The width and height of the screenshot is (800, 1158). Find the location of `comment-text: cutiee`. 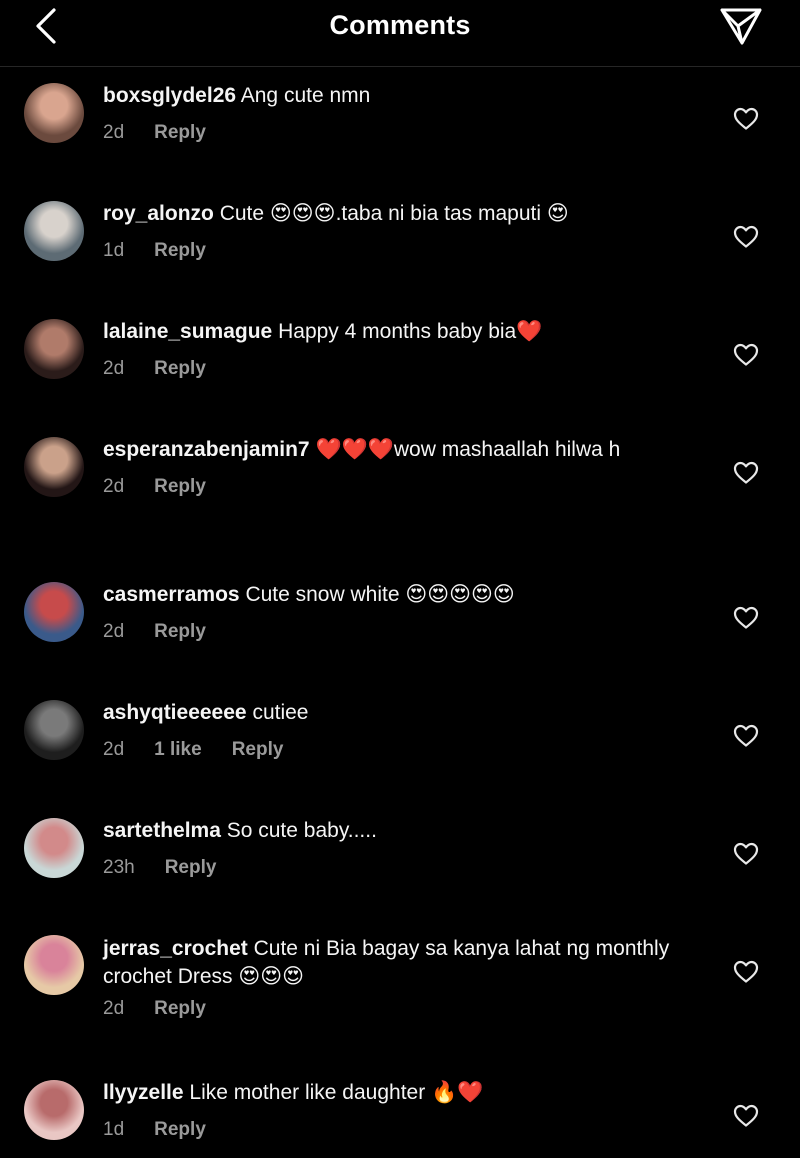

comment-text: cutiee is located at coordinates (280, 712).